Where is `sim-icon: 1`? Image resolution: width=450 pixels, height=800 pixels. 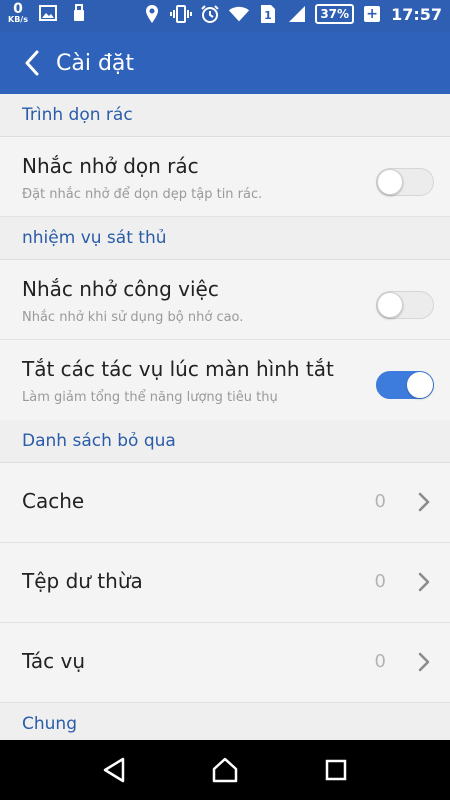
sim-icon: 1 is located at coordinates (268, 14).